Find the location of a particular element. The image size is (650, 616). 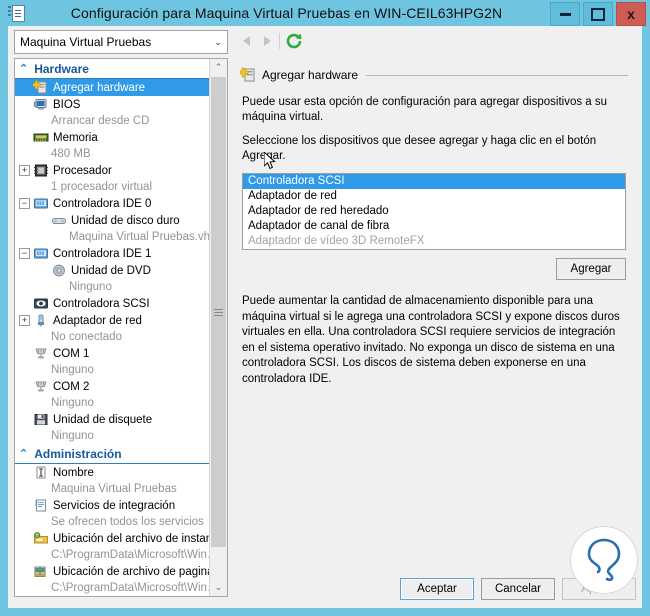

close-button: x is located at coordinates (631, 14).